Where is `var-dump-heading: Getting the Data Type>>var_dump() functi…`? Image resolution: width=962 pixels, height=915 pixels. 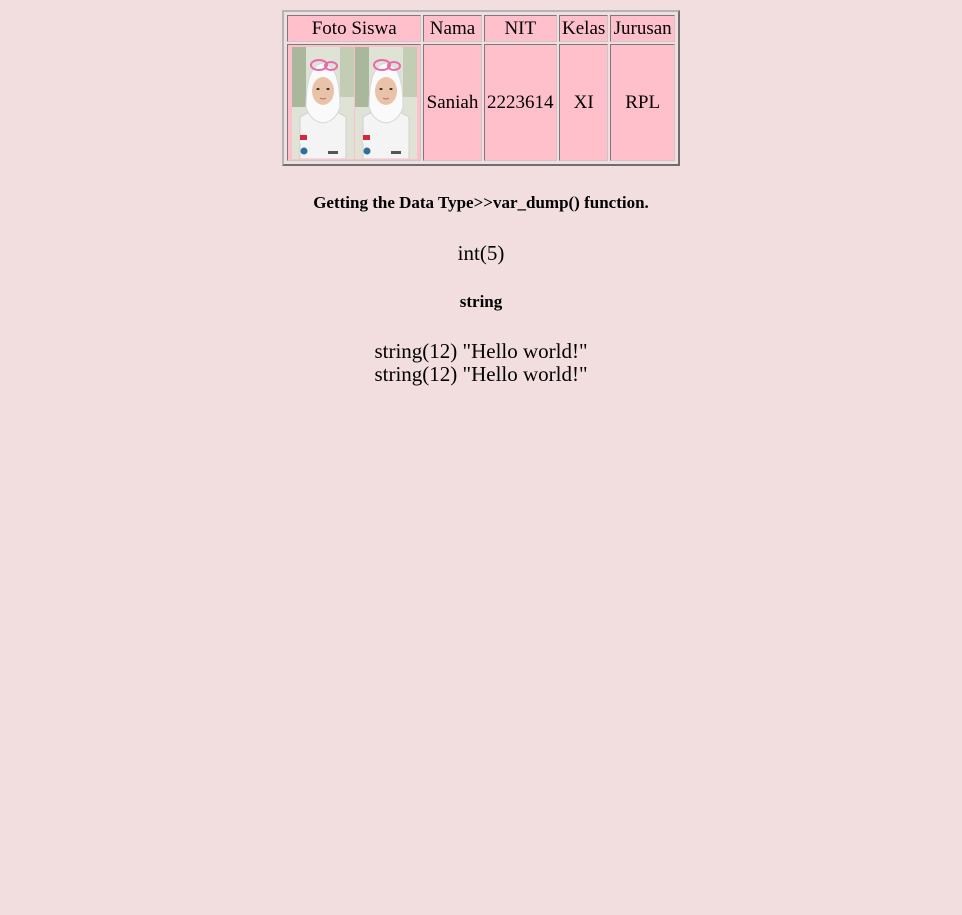 var-dump-heading: Getting the Data Type>>var_dump() functi… is located at coordinates (481, 202).